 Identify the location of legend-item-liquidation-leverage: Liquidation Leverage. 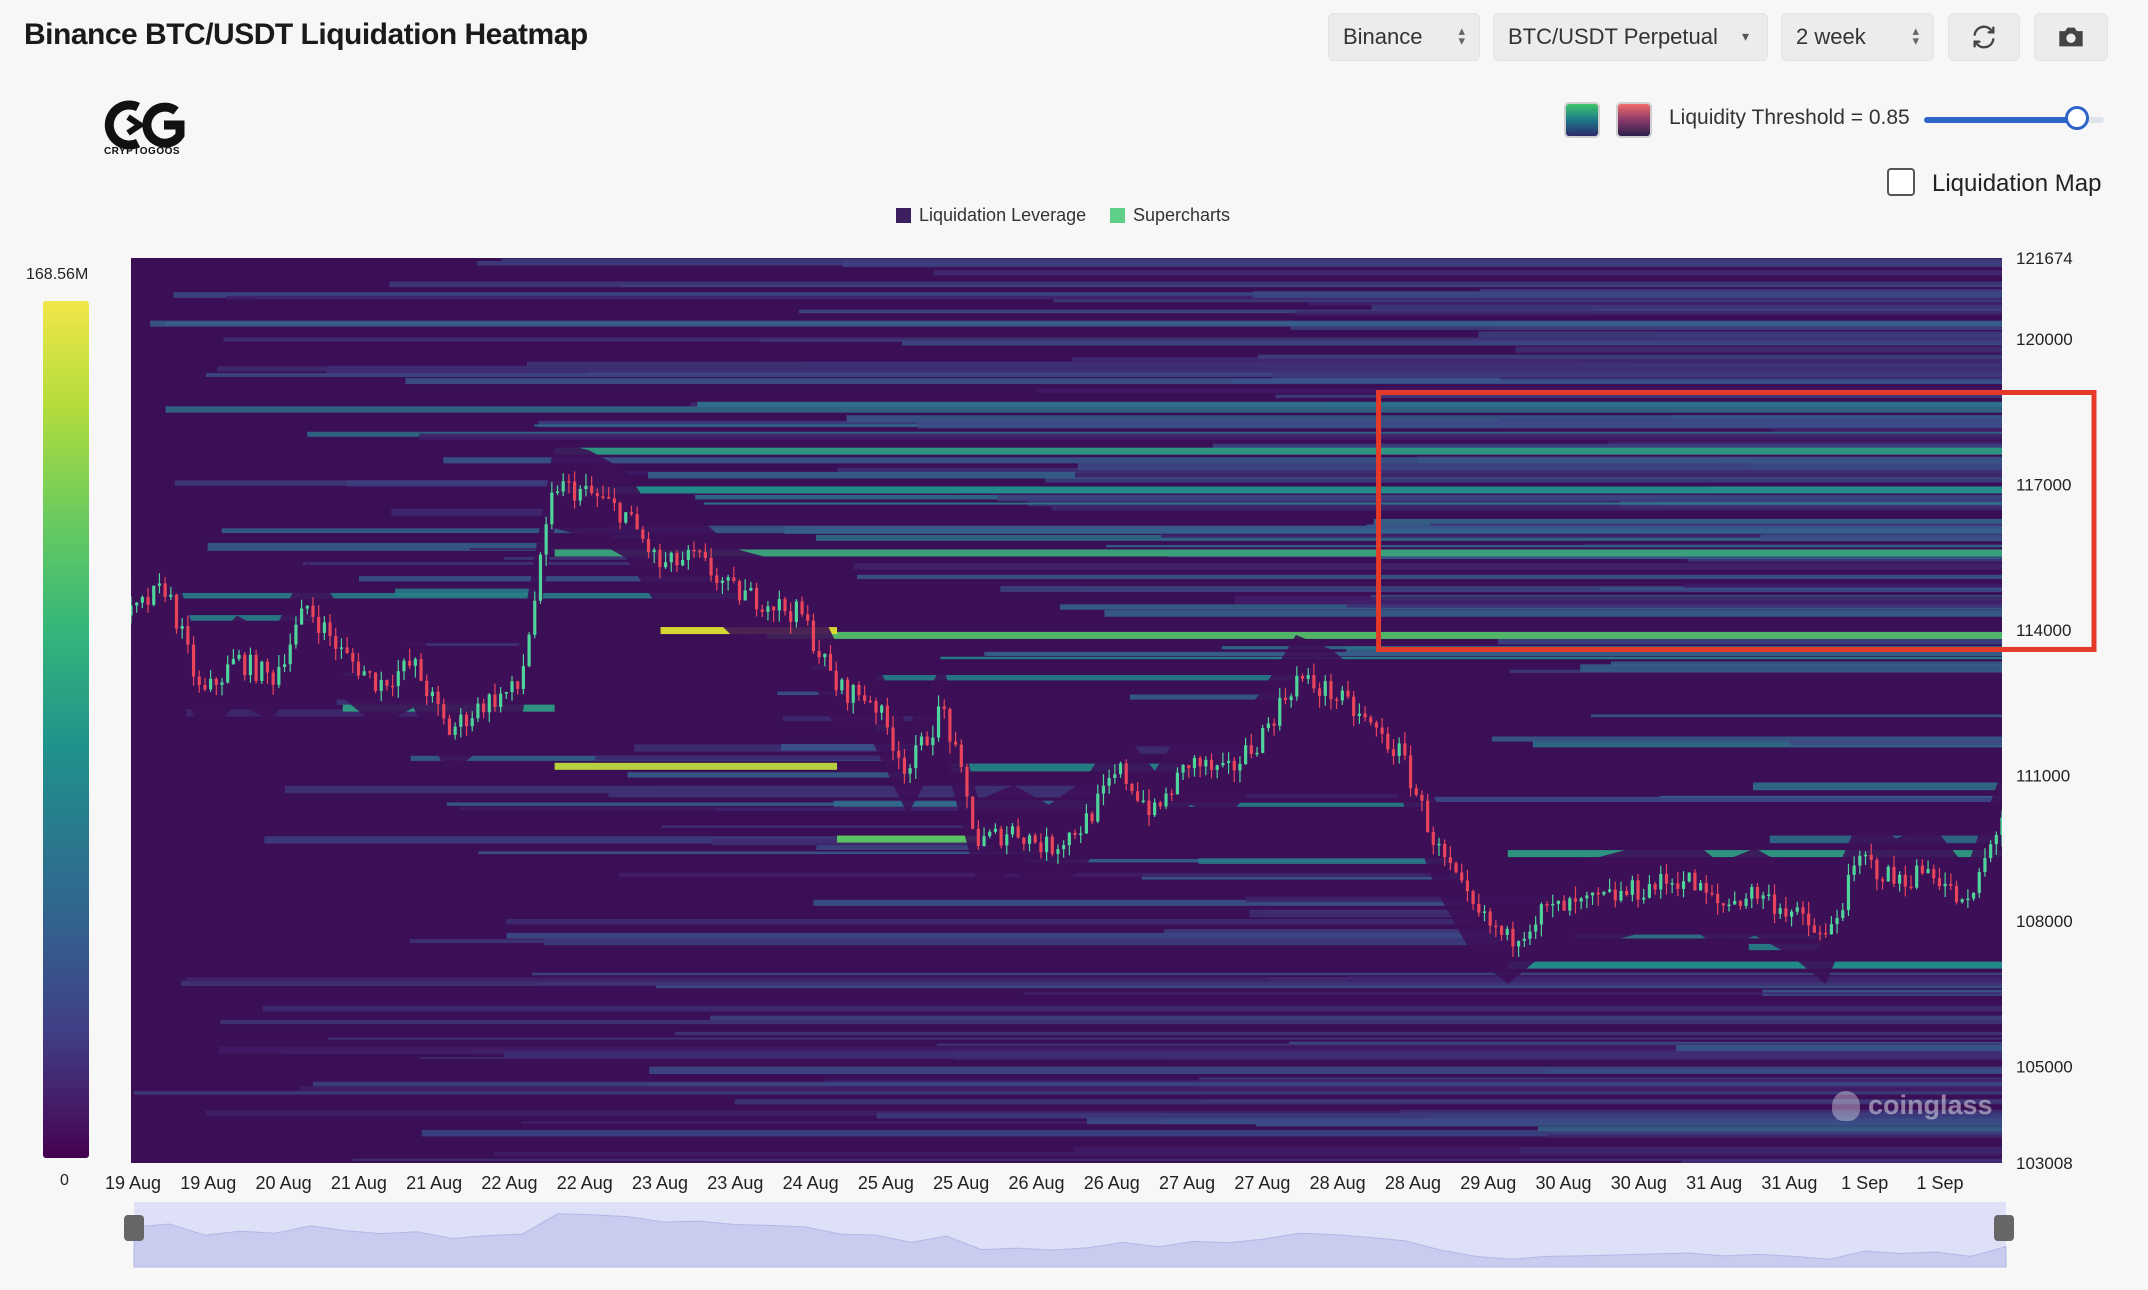
(991, 215).